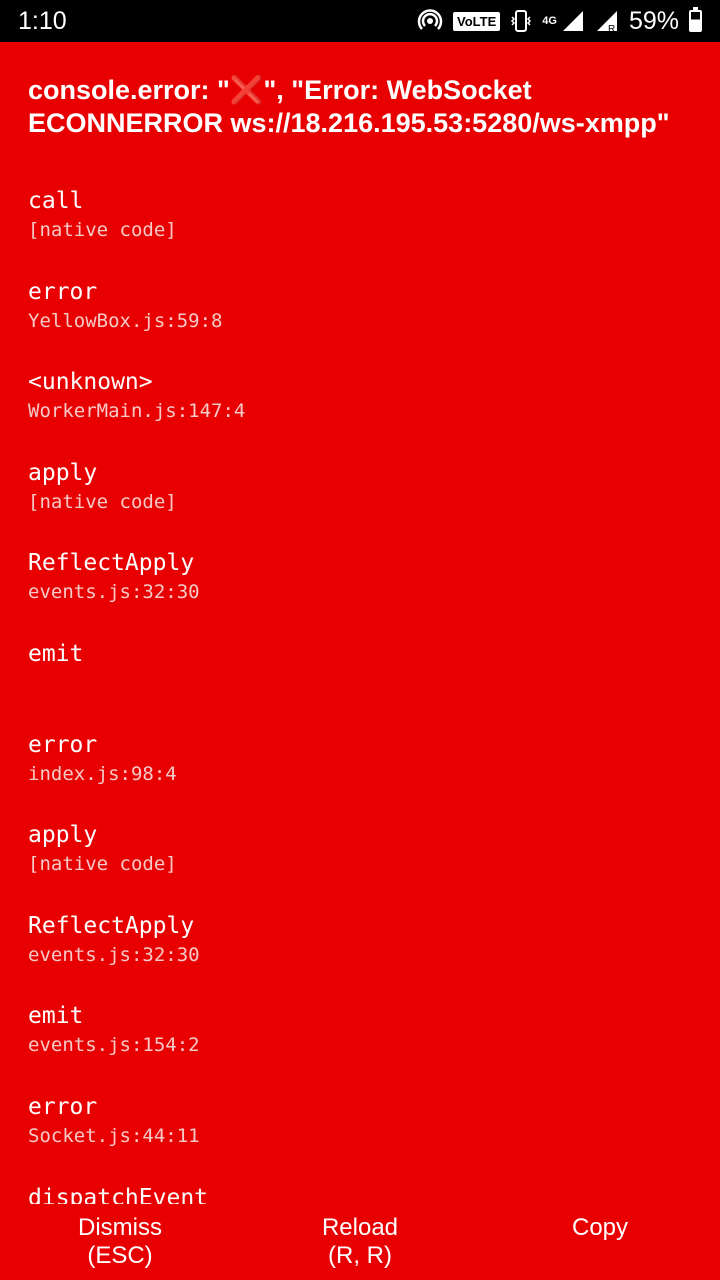 This screenshot has width=720, height=1280. Describe the element at coordinates (114, 1135) in the screenshot. I see `frame-file: Socket.js:44:11` at that location.